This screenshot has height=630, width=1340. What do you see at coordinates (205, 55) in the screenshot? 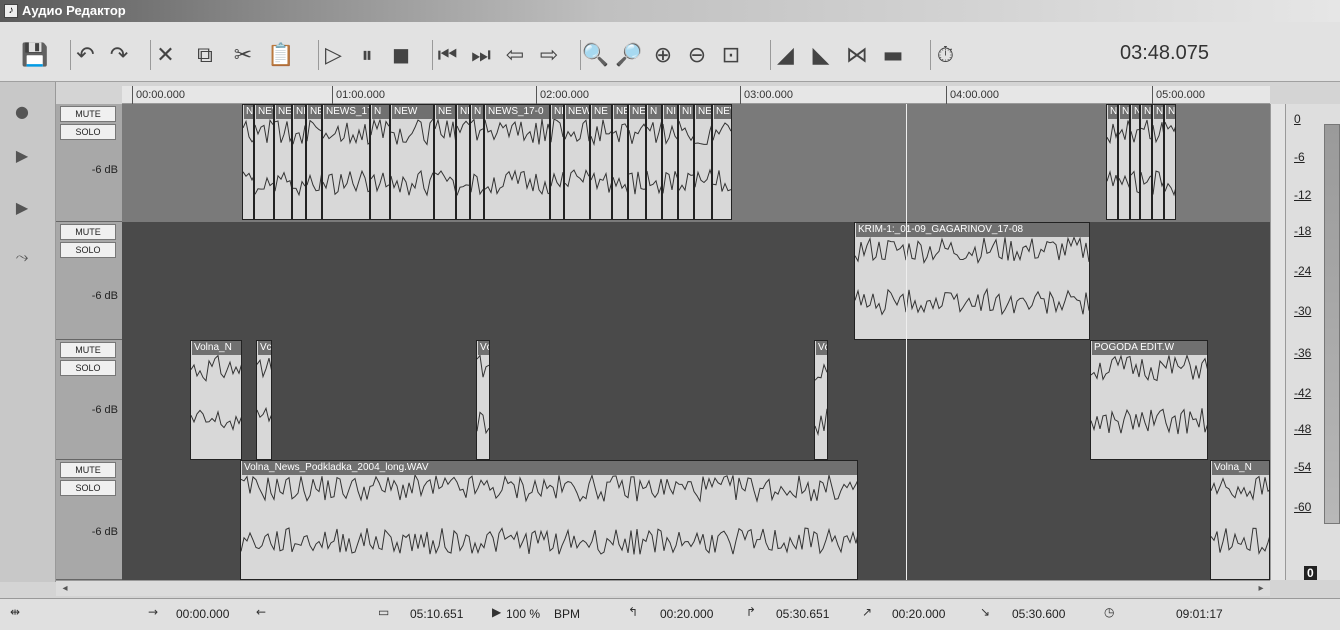
I see `copy-icon: ⧉` at bounding box center [205, 55].